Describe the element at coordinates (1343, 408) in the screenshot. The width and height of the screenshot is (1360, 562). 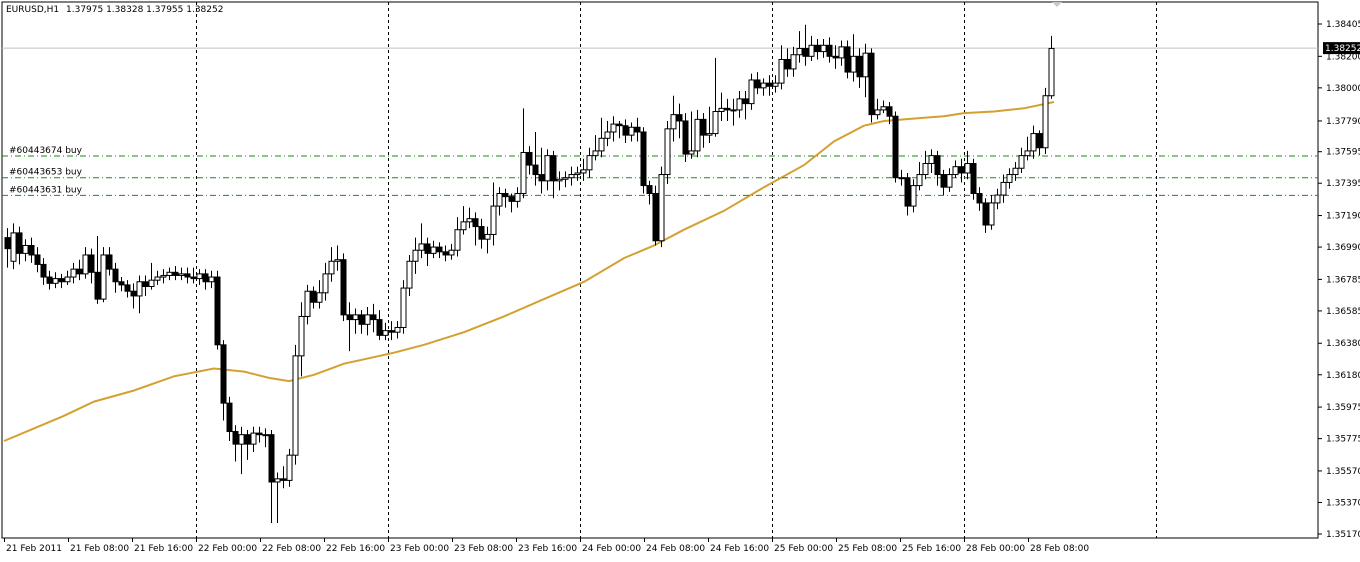
I see `price-tick-label: 1.35975` at that location.